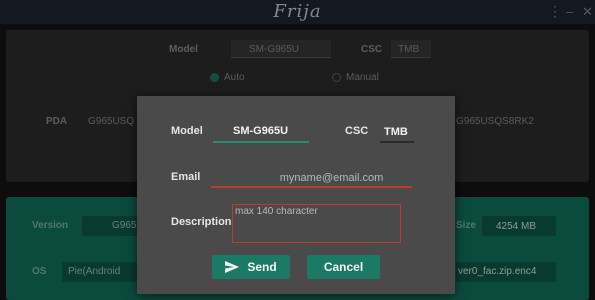  I want to click on email-input, so click(311, 178).